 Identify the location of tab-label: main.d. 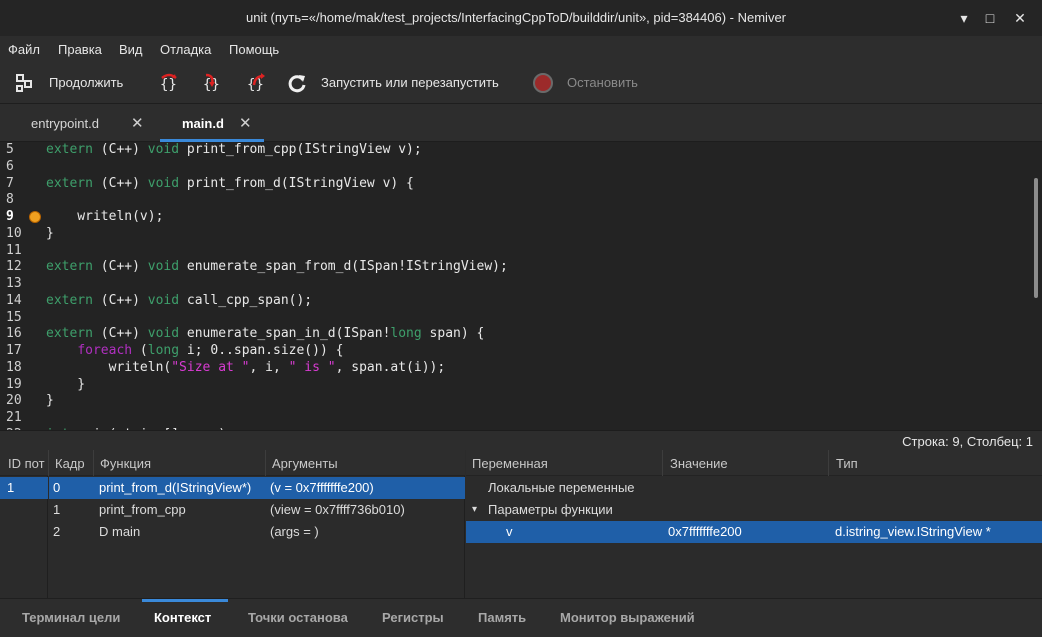
(203, 123).